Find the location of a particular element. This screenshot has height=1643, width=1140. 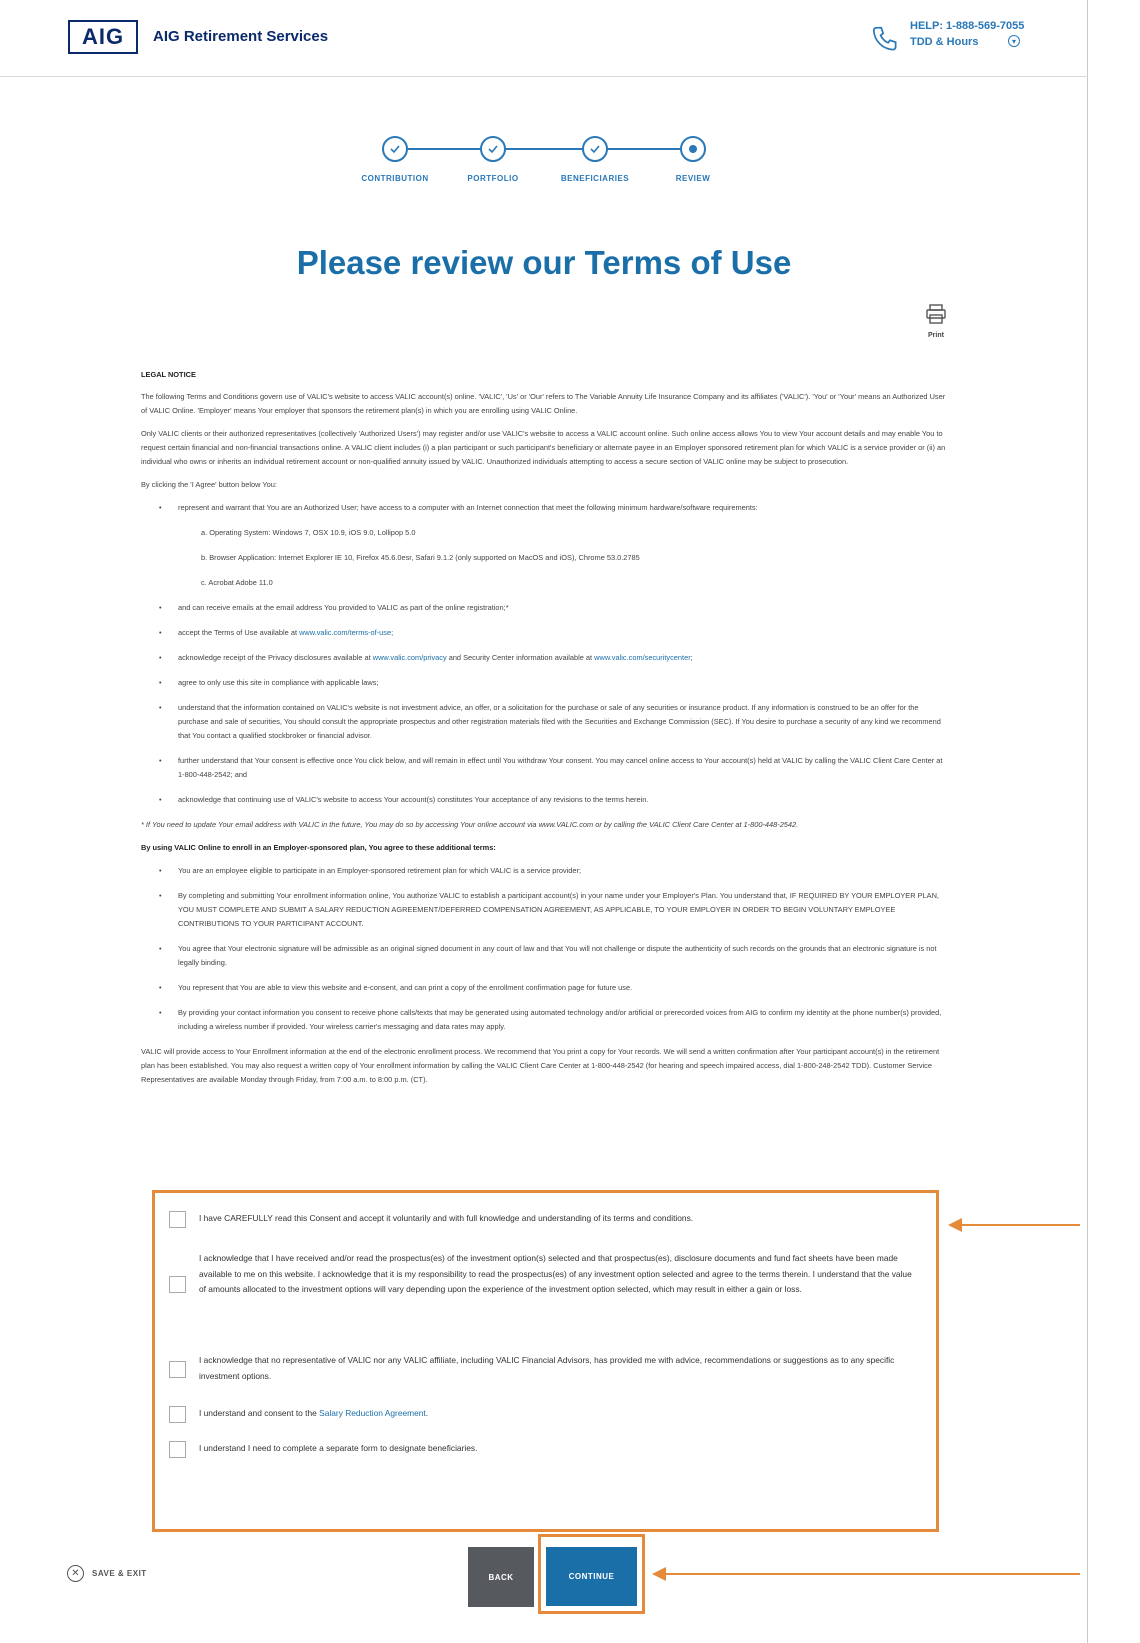

step-contribution: CONTRIBUTION is located at coordinates (395, 159).